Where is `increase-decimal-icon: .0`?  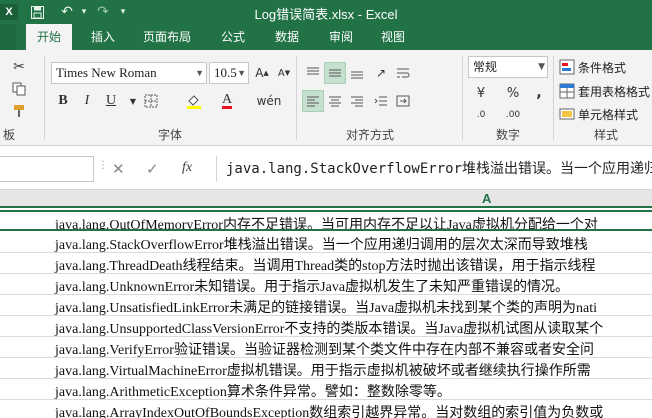
increase-decimal-icon: .0 is located at coordinates (481, 115).